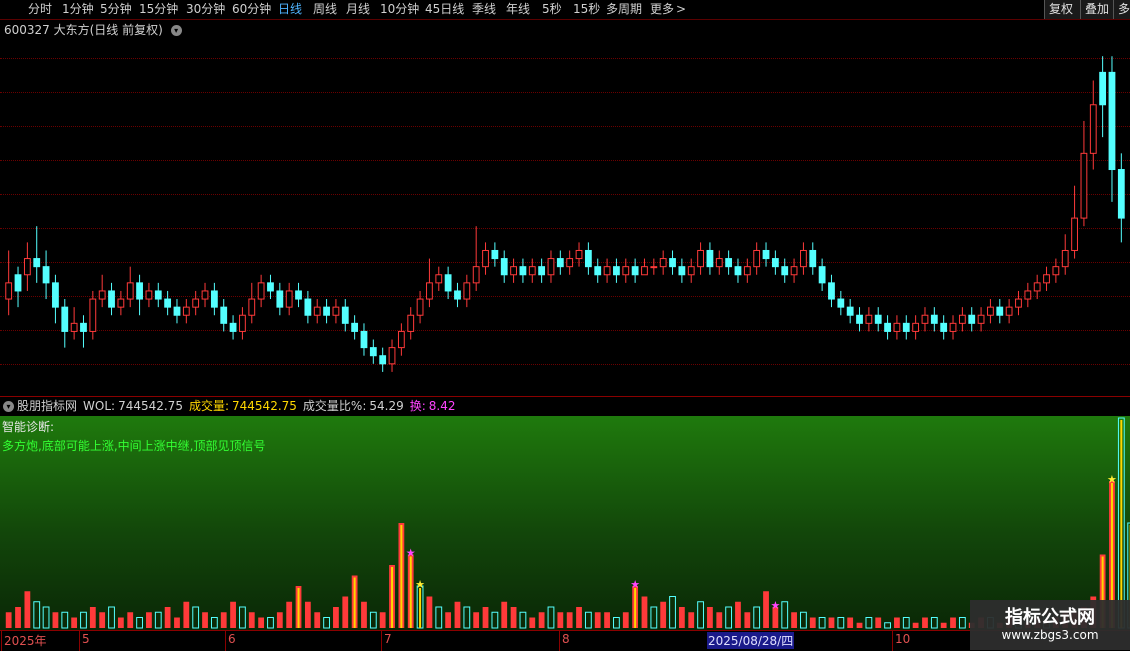 The height and width of the screenshot is (651, 1130). Describe the element at coordinates (264, 406) in the screenshot. I see `vol-value: 744542.75` at that location.